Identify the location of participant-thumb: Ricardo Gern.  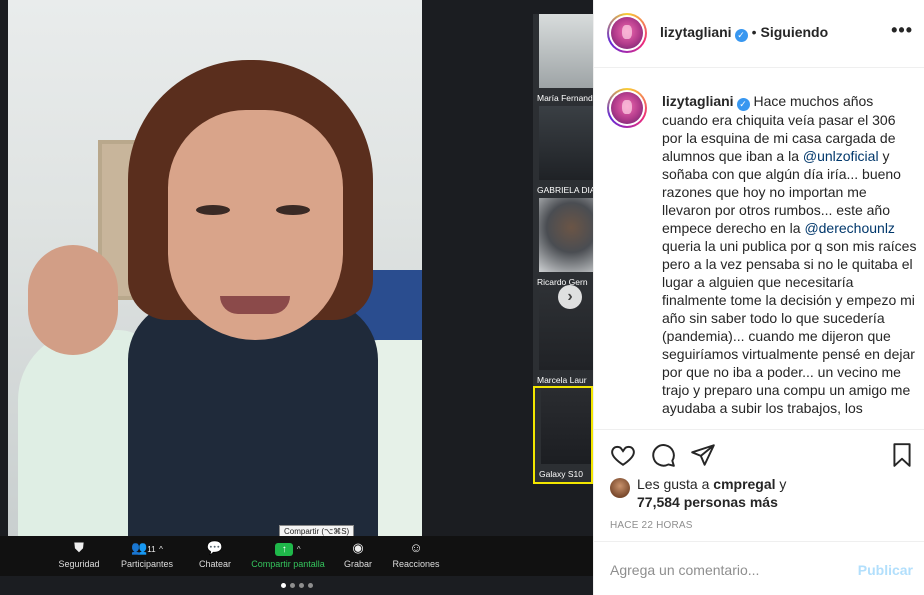
(563, 244).